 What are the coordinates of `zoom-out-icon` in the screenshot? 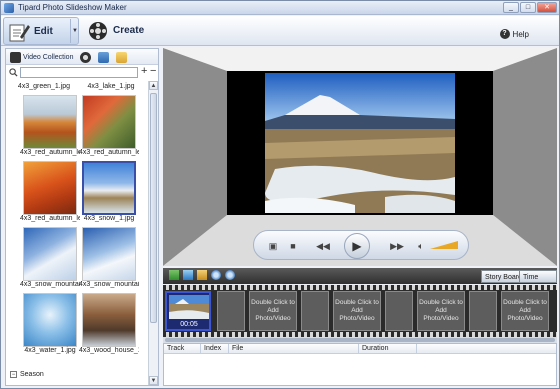 It's located at (230, 275).